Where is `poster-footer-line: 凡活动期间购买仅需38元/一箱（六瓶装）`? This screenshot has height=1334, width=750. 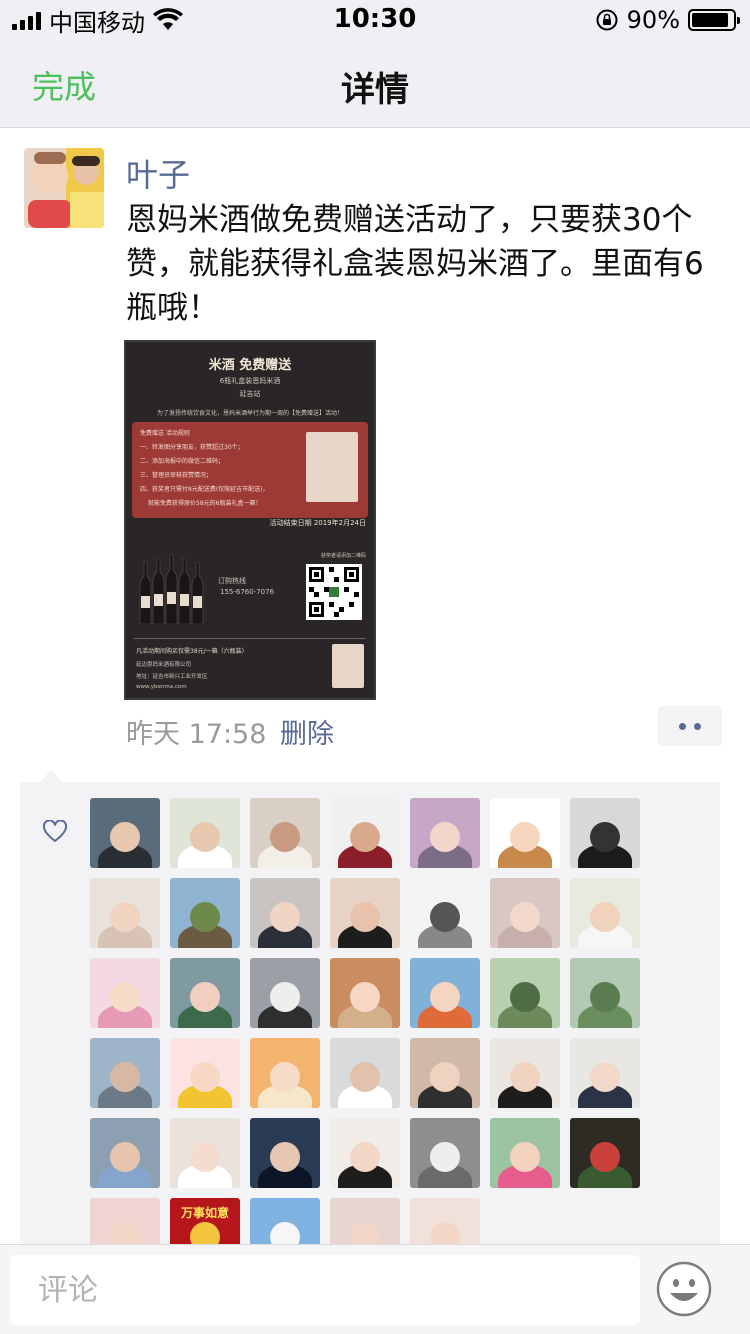
poster-footer-line: 凡活动期间购买仅需38元/一箱（六瓶装） is located at coordinates (192, 651).